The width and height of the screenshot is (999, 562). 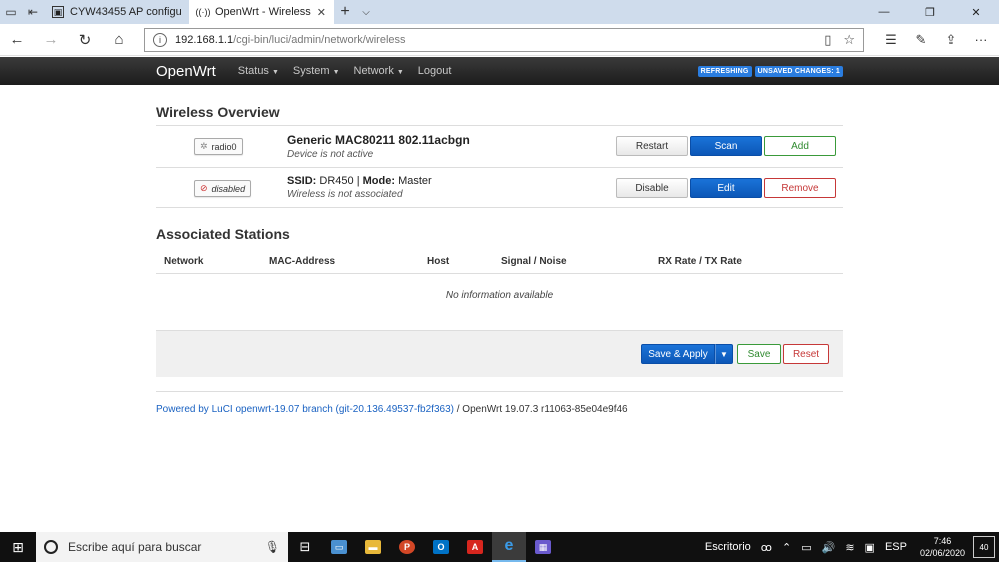 I want to click on favorite-star-icon: ☆, so click(x=849, y=40).